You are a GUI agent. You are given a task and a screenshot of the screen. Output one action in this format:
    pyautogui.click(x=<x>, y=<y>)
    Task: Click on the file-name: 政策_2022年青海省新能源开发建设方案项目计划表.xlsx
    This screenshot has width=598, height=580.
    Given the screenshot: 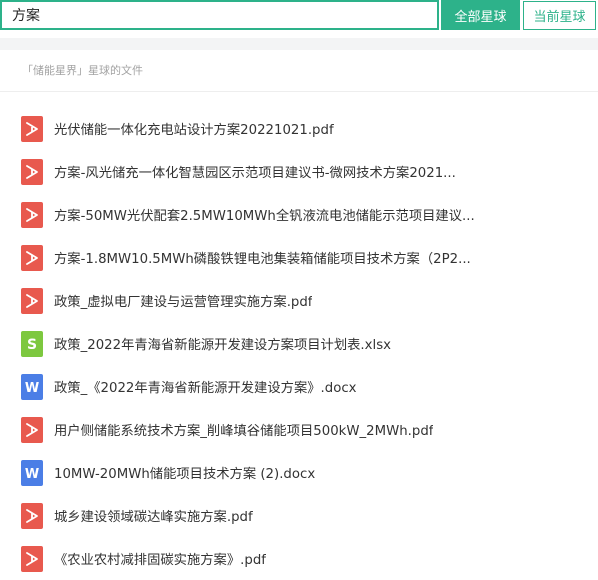 What is the action you would take?
    pyautogui.click(x=223, y=345)
    